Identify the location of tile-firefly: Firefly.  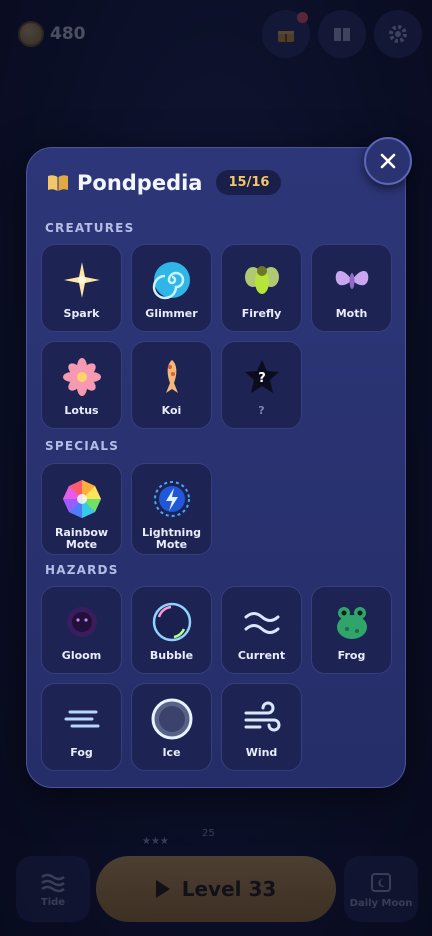
(261, 288).